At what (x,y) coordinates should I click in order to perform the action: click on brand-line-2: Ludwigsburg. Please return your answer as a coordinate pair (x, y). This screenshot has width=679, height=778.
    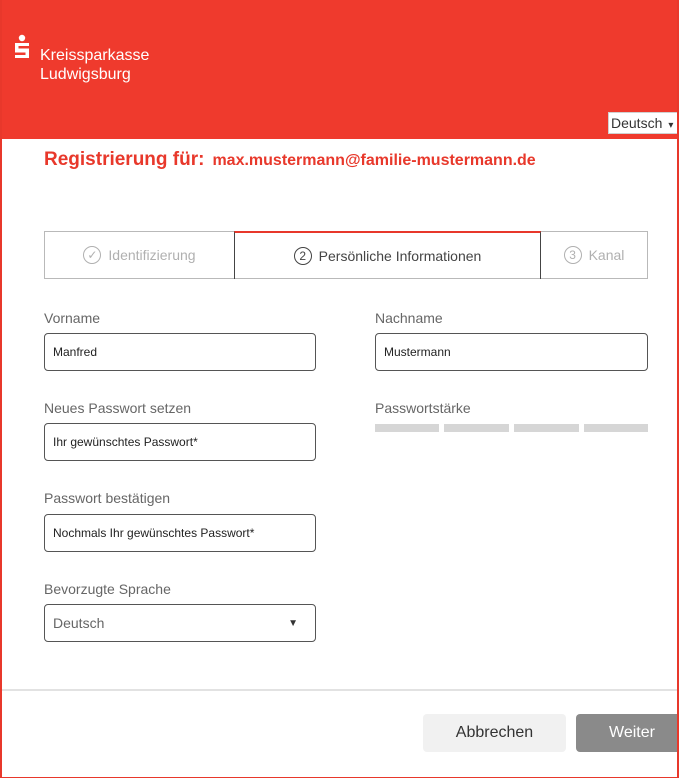
    Looking at the image, I should click on (85, 74).